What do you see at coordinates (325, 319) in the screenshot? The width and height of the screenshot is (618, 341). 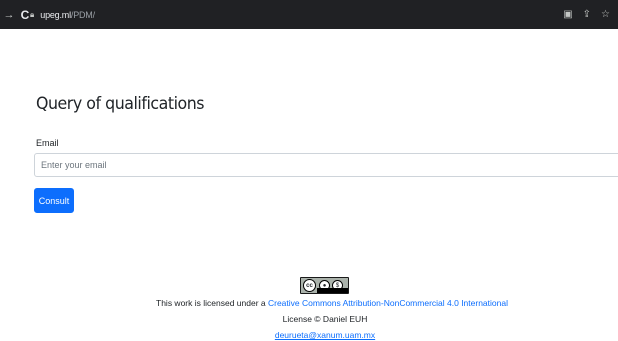 I see `copyright-text: License © Daniel EUH` at bounding box center [325, 319].